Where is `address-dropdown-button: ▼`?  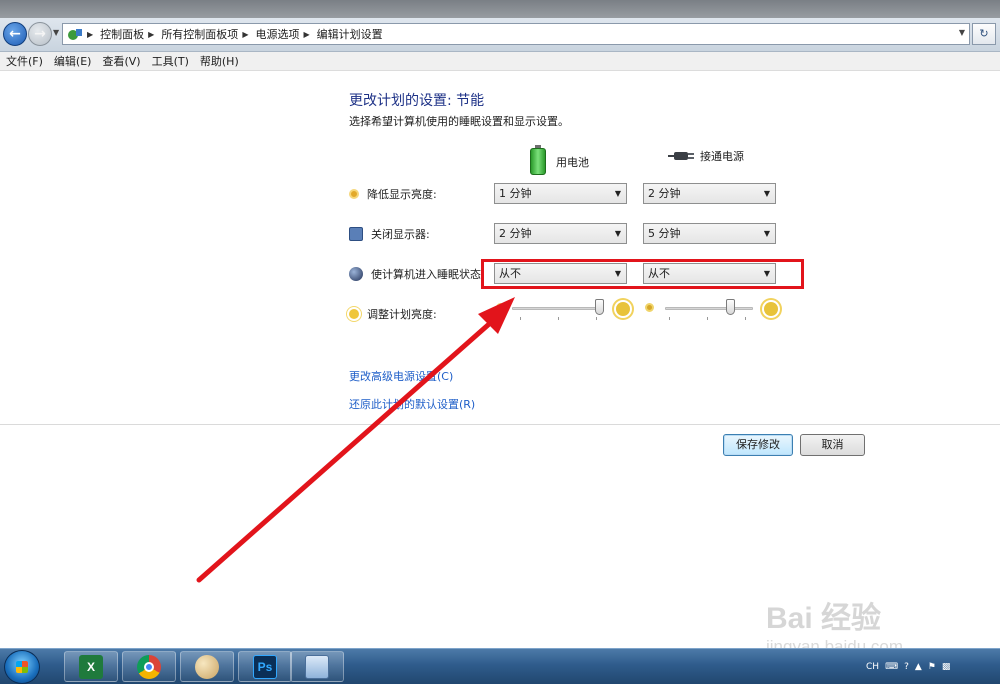
address-dropdown-button: ▼ is located at coordinates (962, 32).